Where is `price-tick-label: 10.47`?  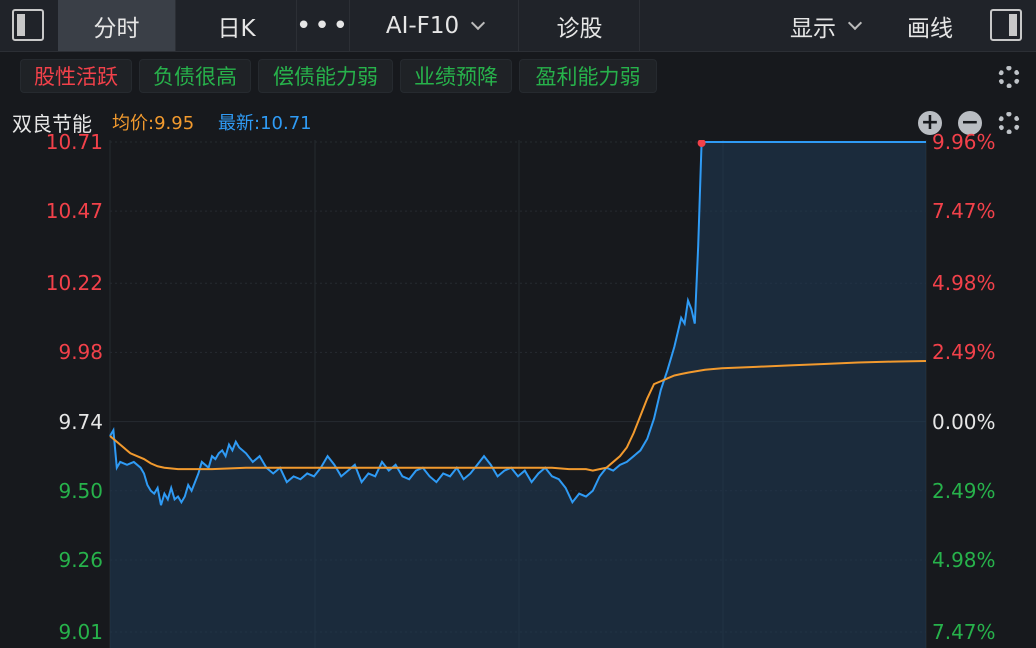
price-tick-label: 10.47 is located at coordinates (74, 211).